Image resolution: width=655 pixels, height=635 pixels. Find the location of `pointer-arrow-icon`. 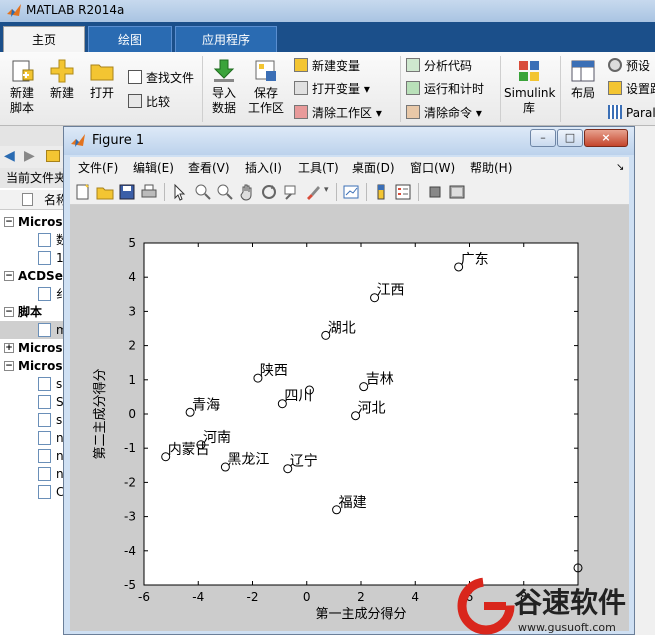

pointer-arrow-icon is located at coordinates (179, 192).